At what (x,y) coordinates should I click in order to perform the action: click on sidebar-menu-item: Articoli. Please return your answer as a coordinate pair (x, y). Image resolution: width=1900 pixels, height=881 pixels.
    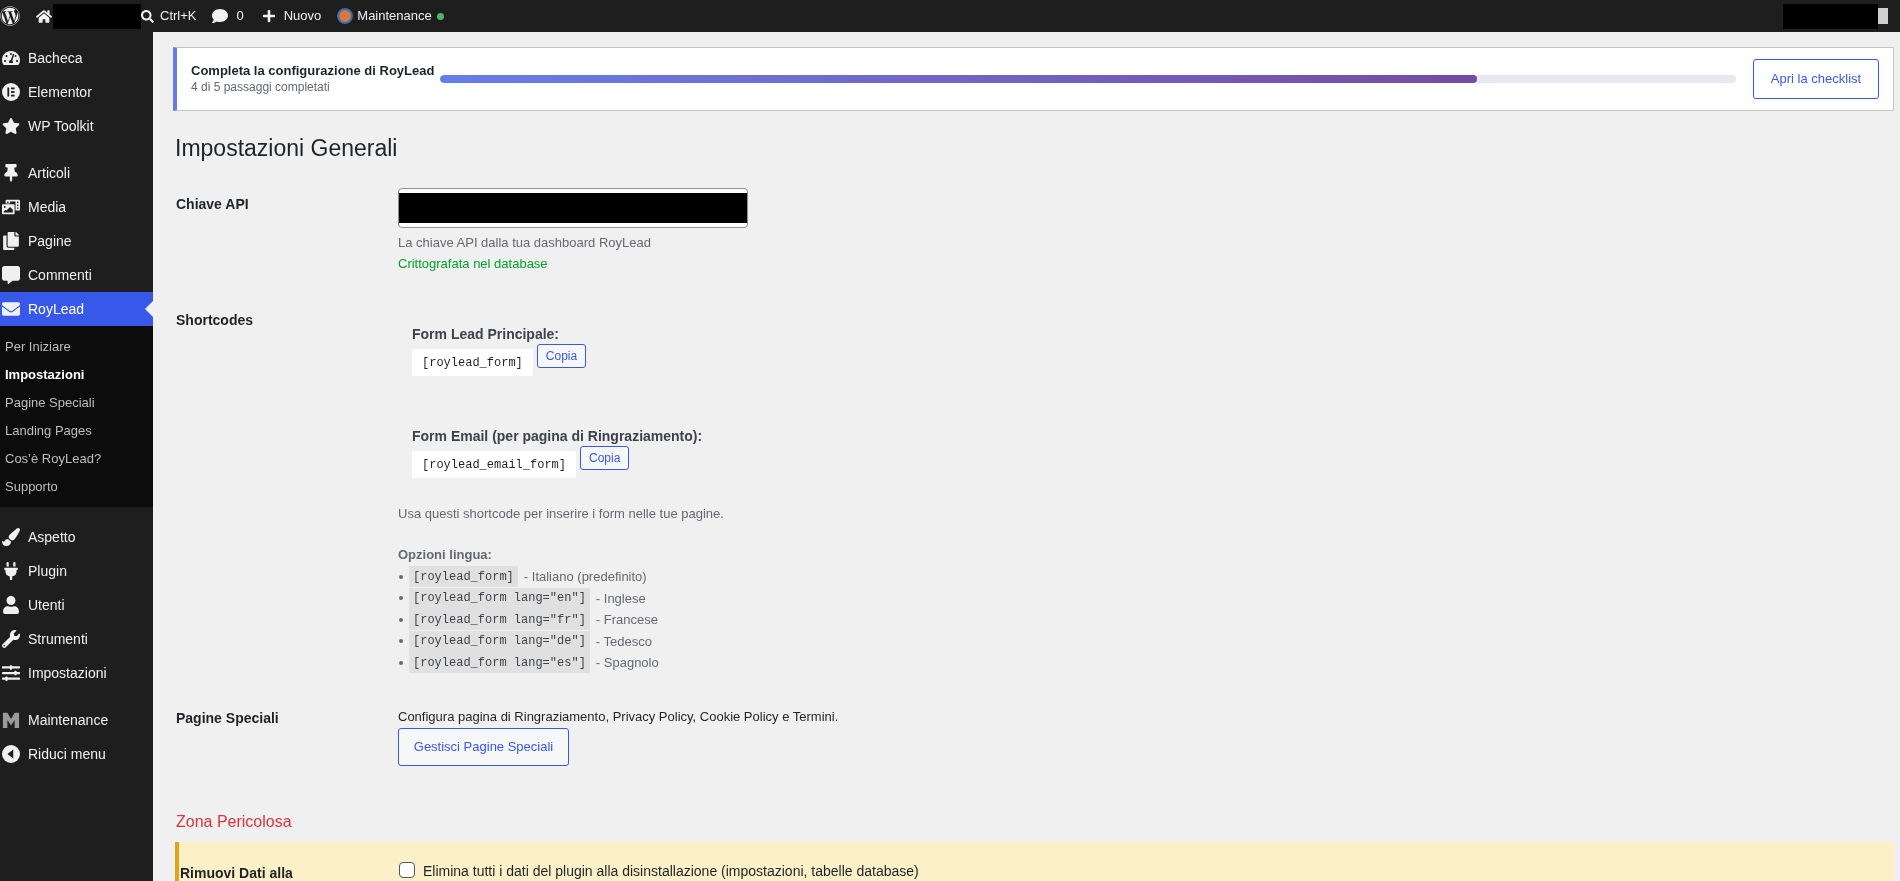
    Looking at the image, I should click on (76, 173).